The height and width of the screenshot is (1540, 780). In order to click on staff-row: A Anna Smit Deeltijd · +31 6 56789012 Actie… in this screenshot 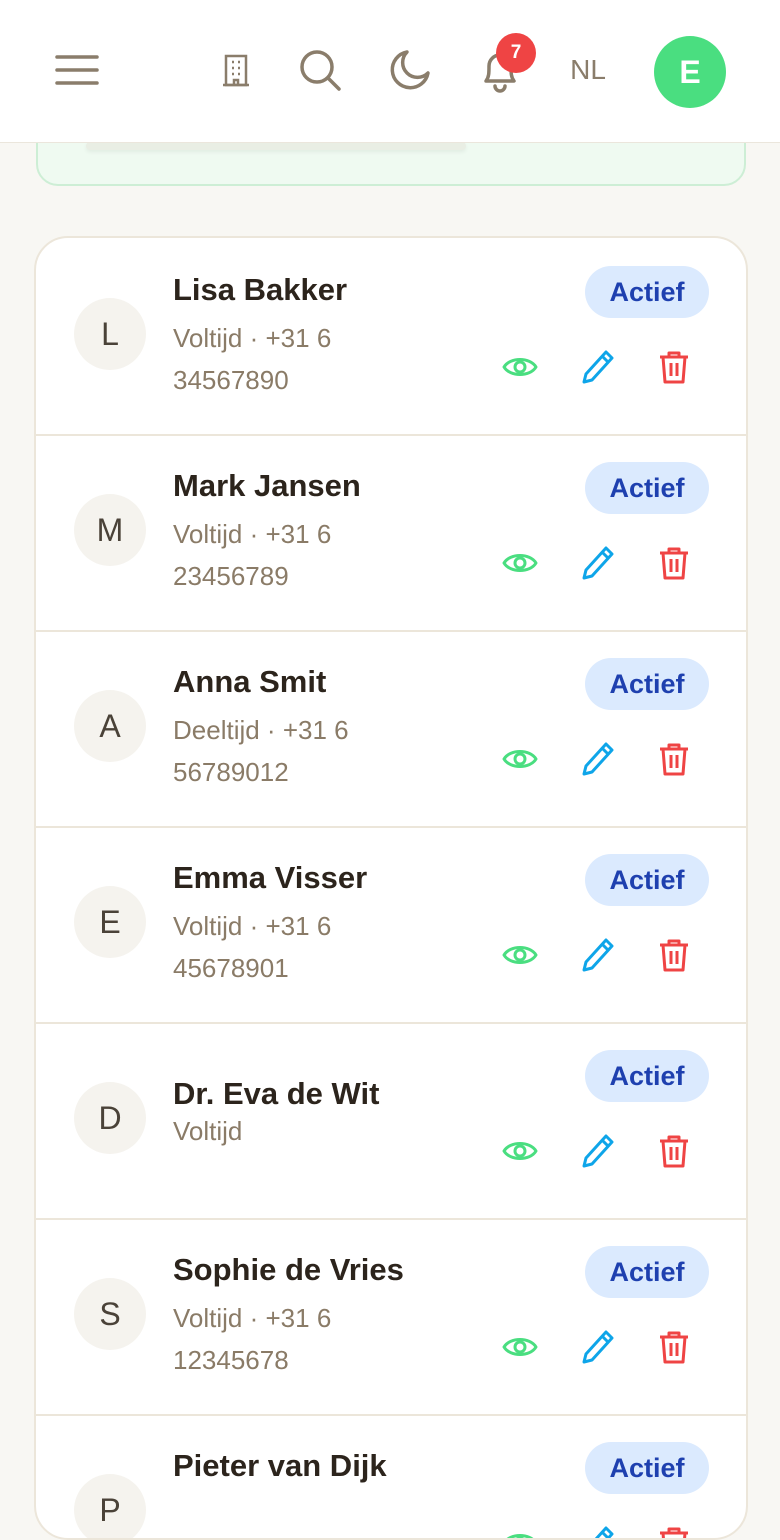, I will do `click(391, 729)`.